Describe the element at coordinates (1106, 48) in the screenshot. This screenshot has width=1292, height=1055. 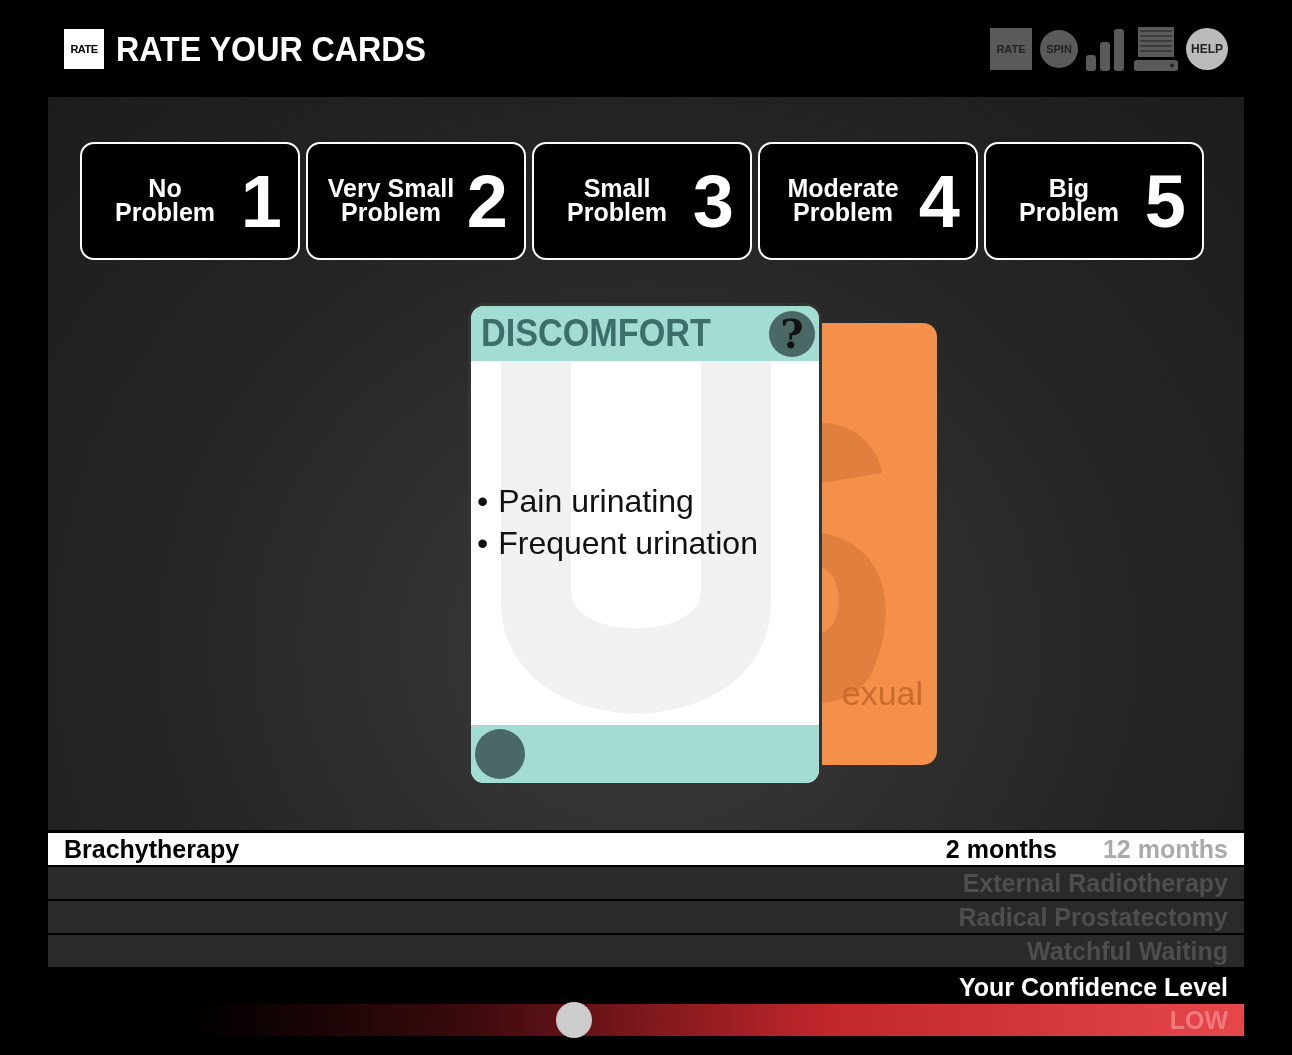
I see `bar-chart-icon` at that location.